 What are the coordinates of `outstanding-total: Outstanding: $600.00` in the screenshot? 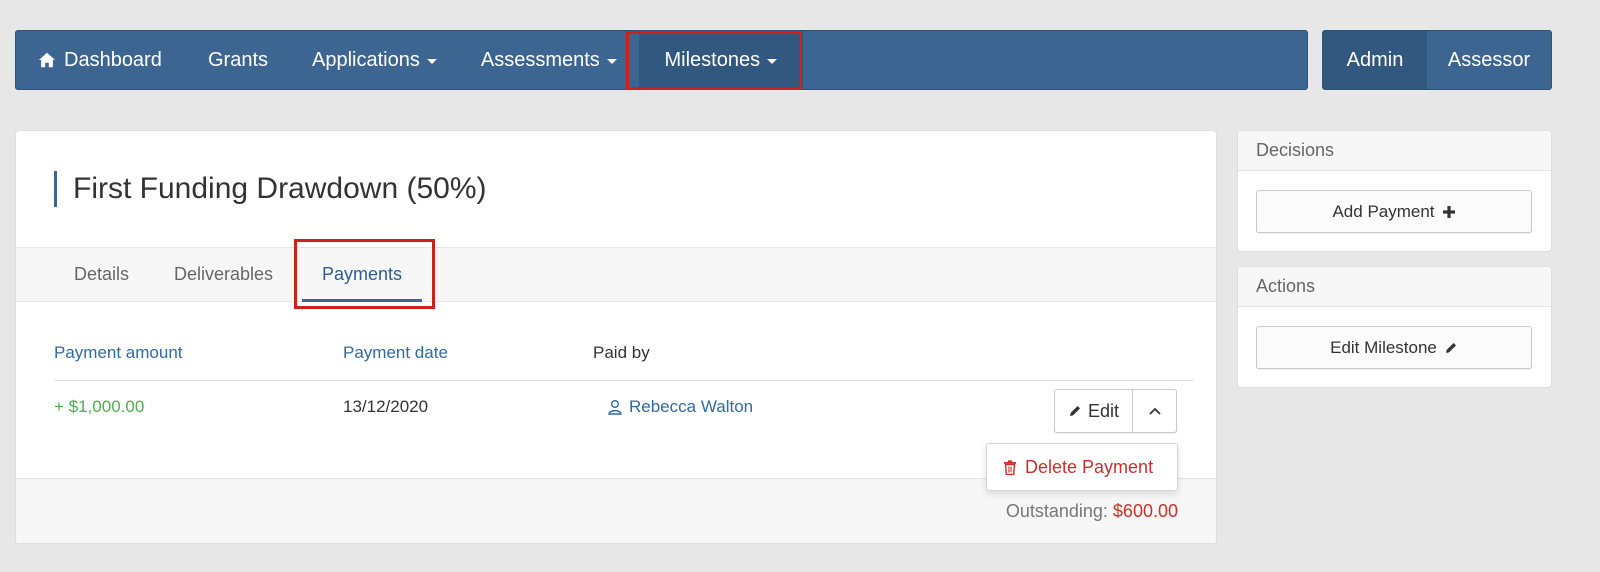 It's located at (1092, 511).